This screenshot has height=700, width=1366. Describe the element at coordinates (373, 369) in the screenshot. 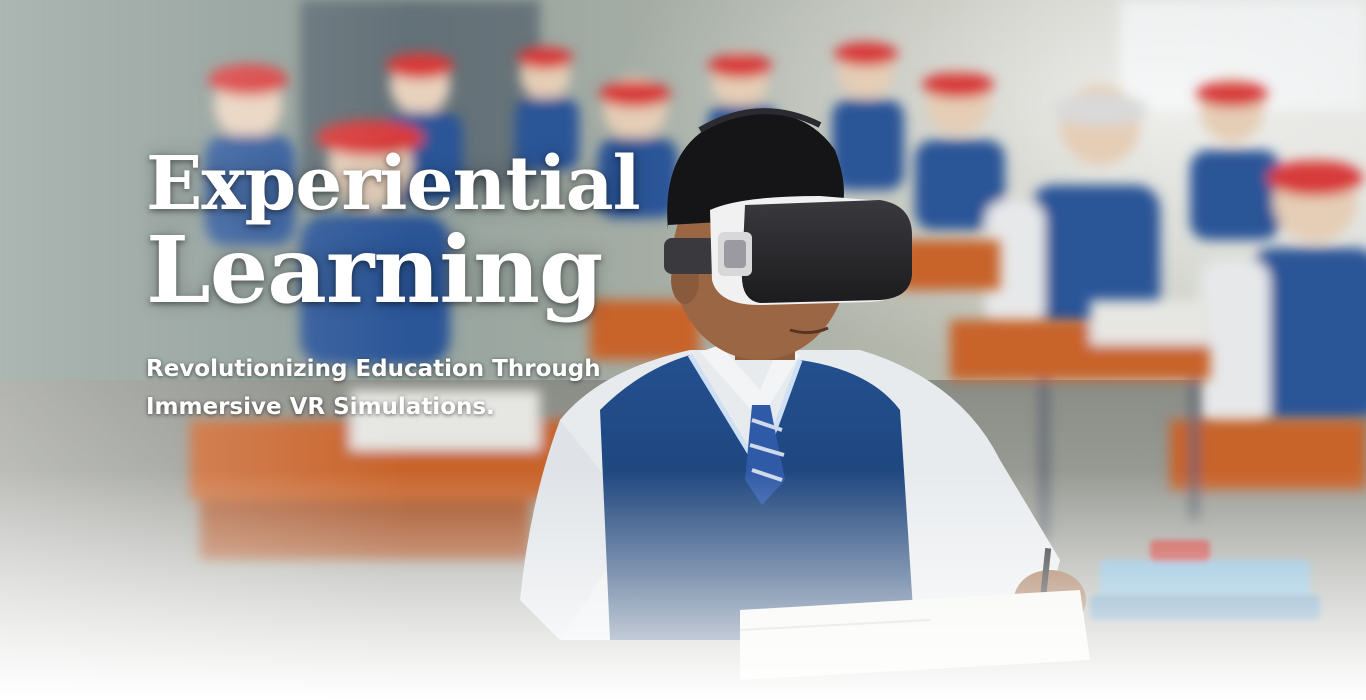

I see `subtitle-line-1: Revolutionizing Education Through` at that location.